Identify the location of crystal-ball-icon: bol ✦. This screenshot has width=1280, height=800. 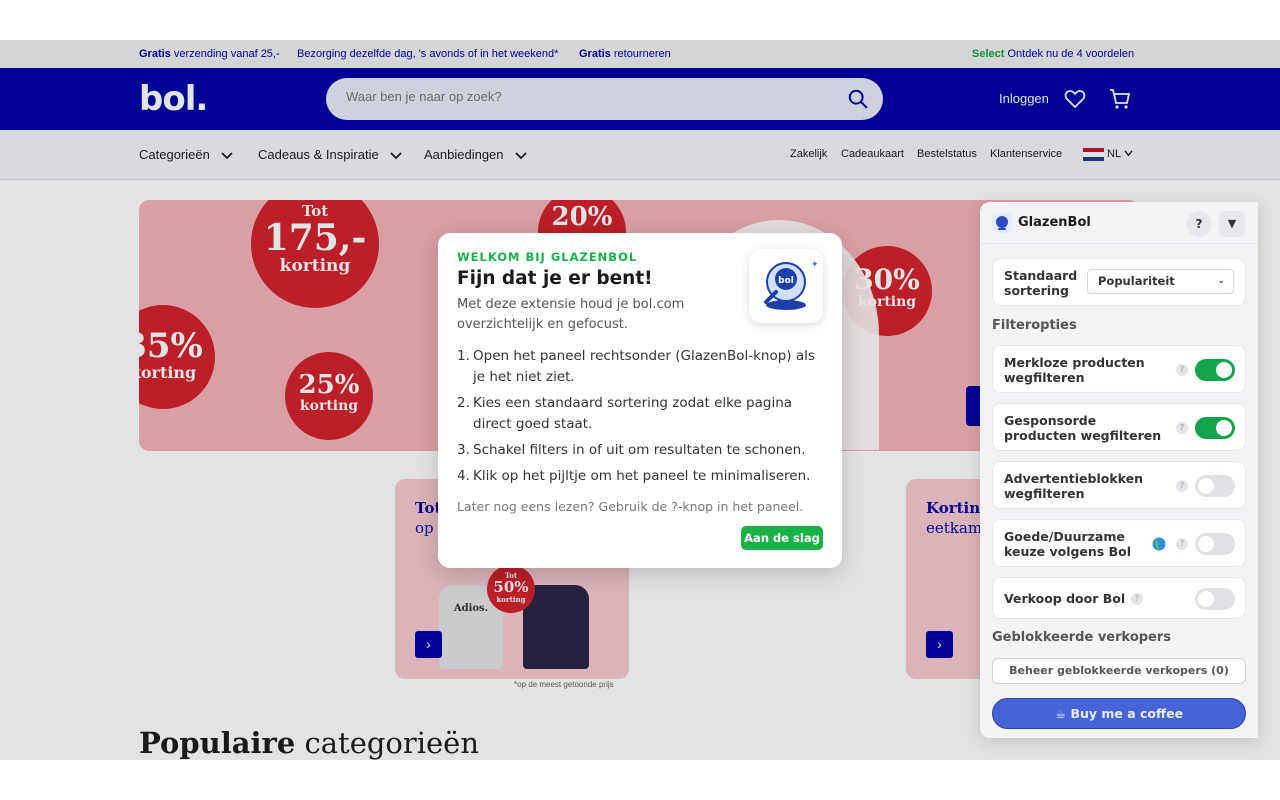
(791, 285).